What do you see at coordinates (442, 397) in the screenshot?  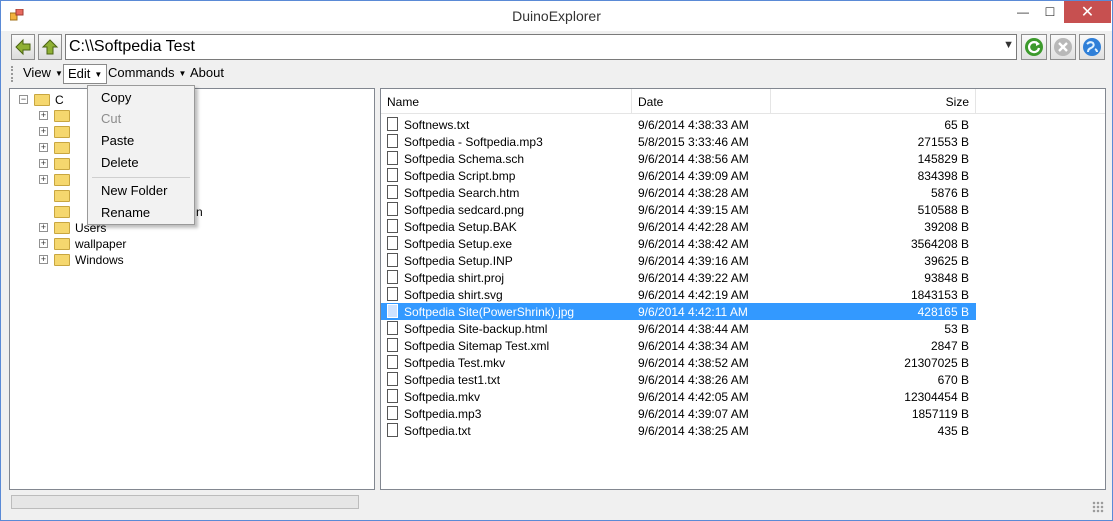 I see `file-name: Softpedia.mkv` at bounding box center [442, 397].